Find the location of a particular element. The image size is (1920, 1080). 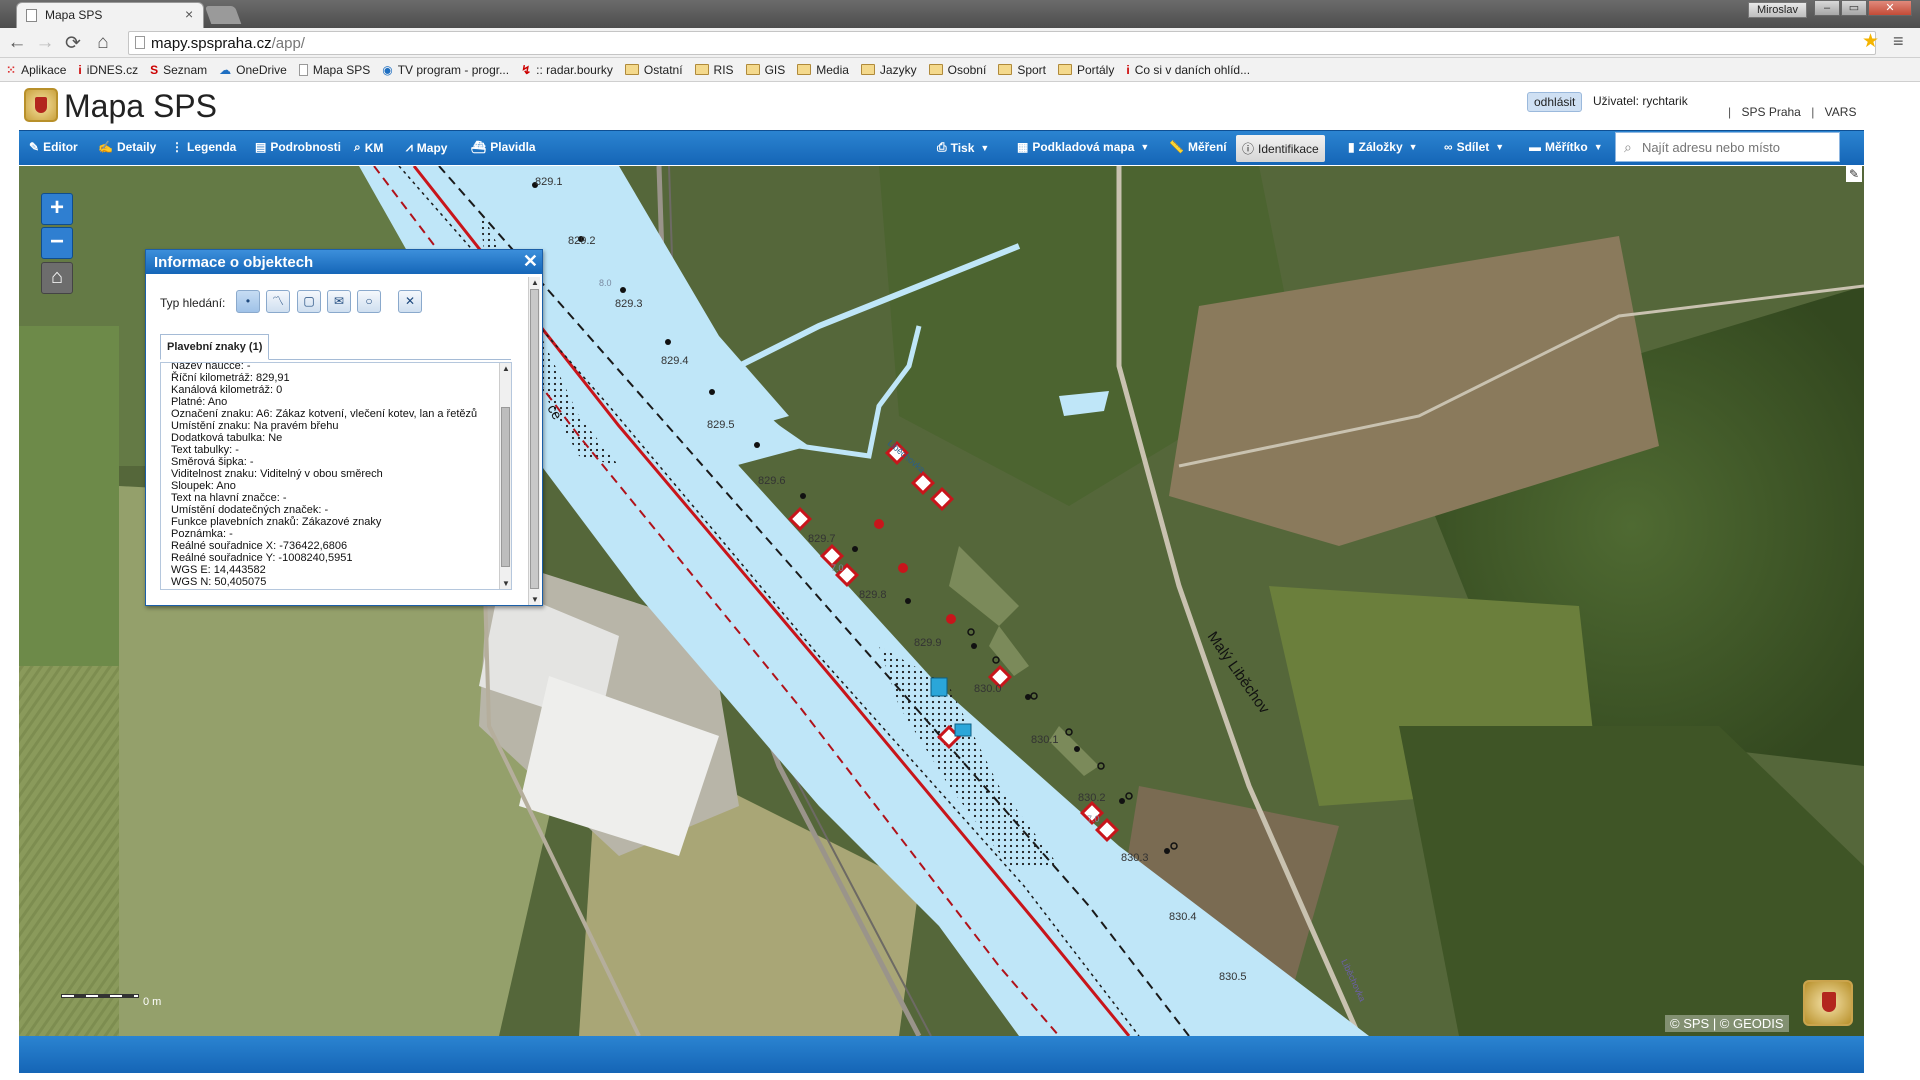

toolbar-sdilet: ∞ Sdílet ▼ is located at coordinates (1474, 147).